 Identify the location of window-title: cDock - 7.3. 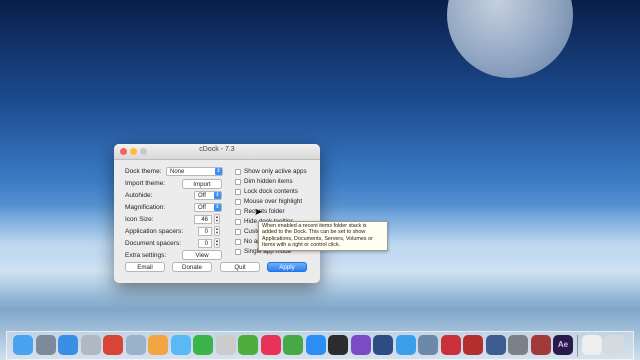
(217, 149).